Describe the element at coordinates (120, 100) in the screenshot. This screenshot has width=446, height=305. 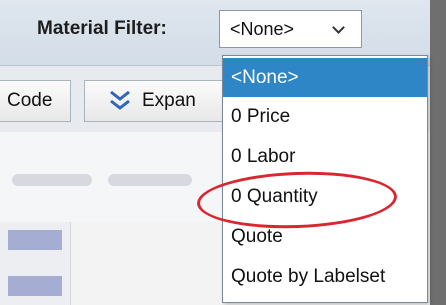
I see `double-chevron-down-icon` at that location.